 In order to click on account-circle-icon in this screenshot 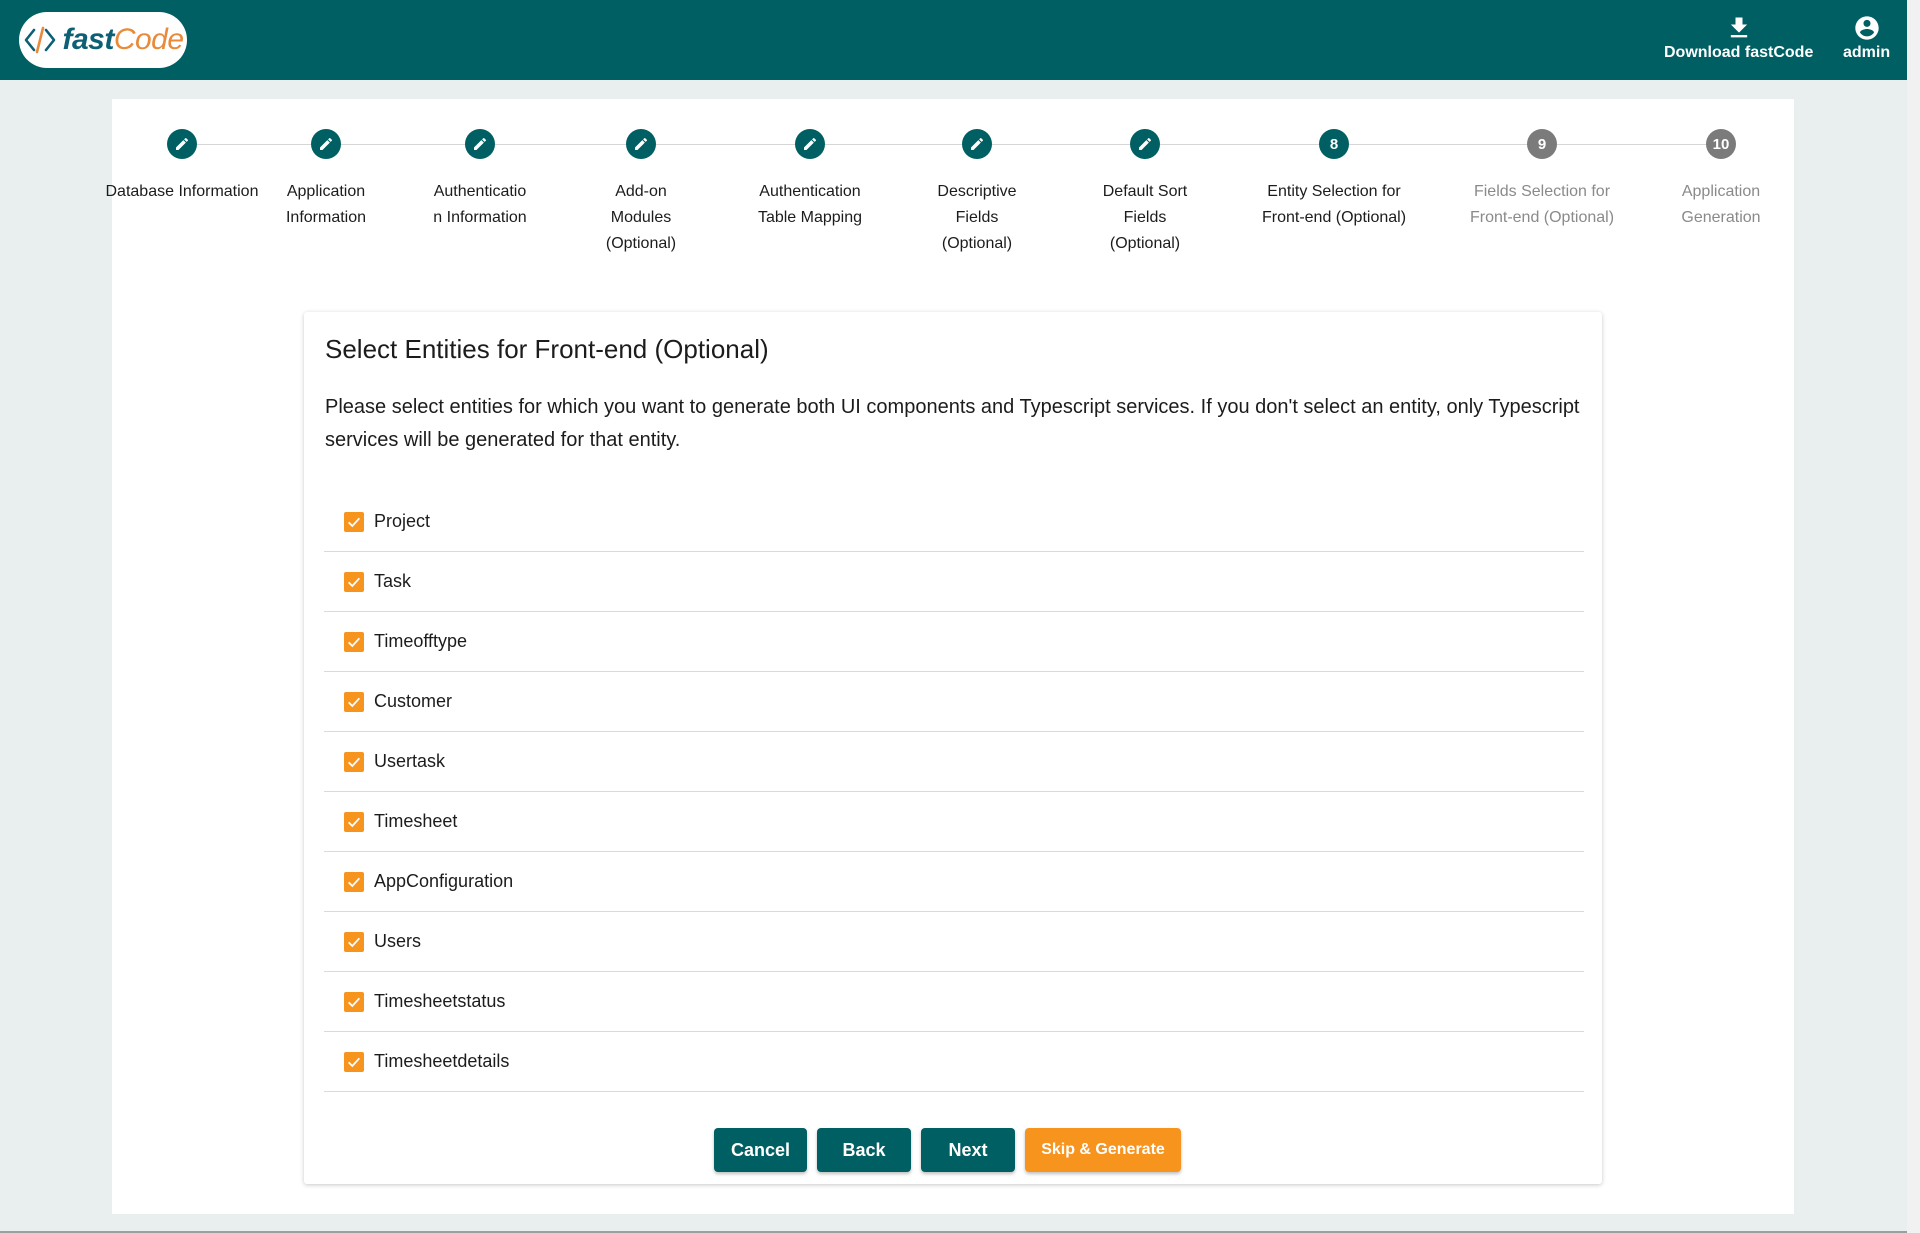, I will do `click(1866, 28)`.